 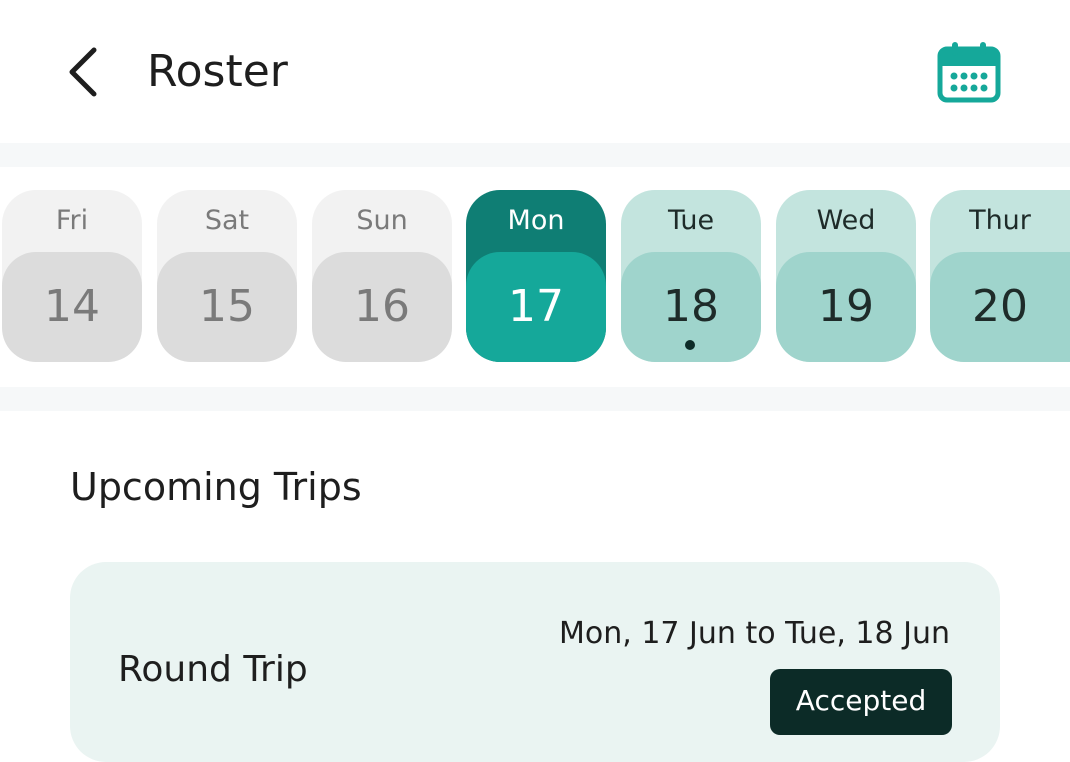 I want to click on upcoming-trips-heading: Upcoming Trips, so click(x=216, y=487).